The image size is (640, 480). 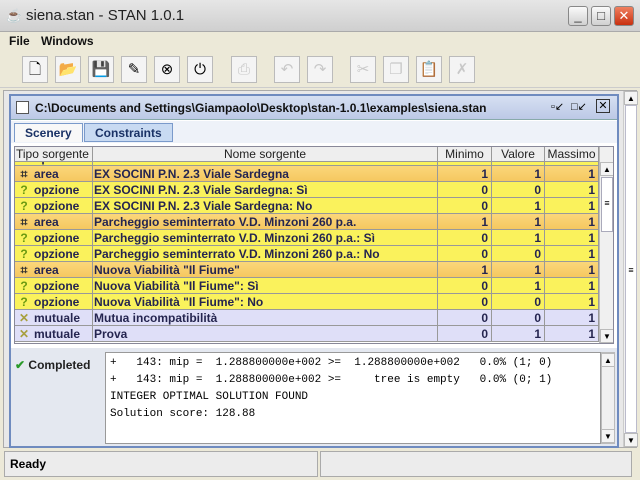 I want to click on save-icon: 💾, so click(x=101, y=69).